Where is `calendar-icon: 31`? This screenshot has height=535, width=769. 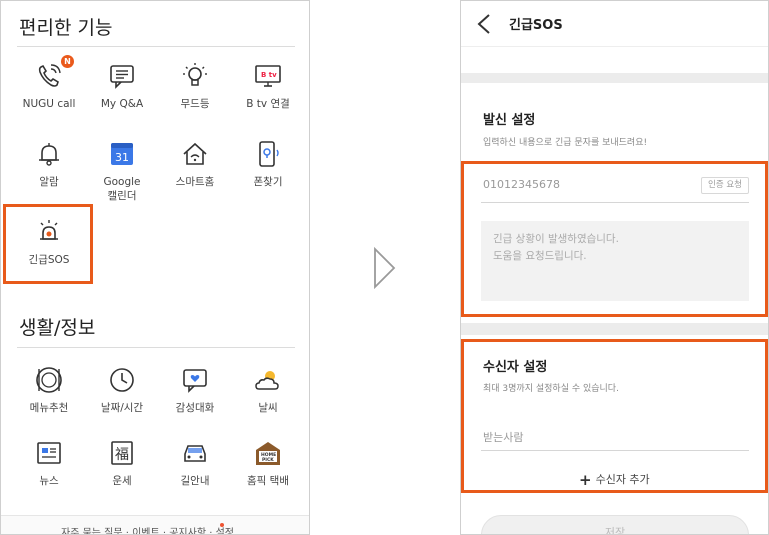 calendar-icon: 31 is located at coordinates (122, 154).